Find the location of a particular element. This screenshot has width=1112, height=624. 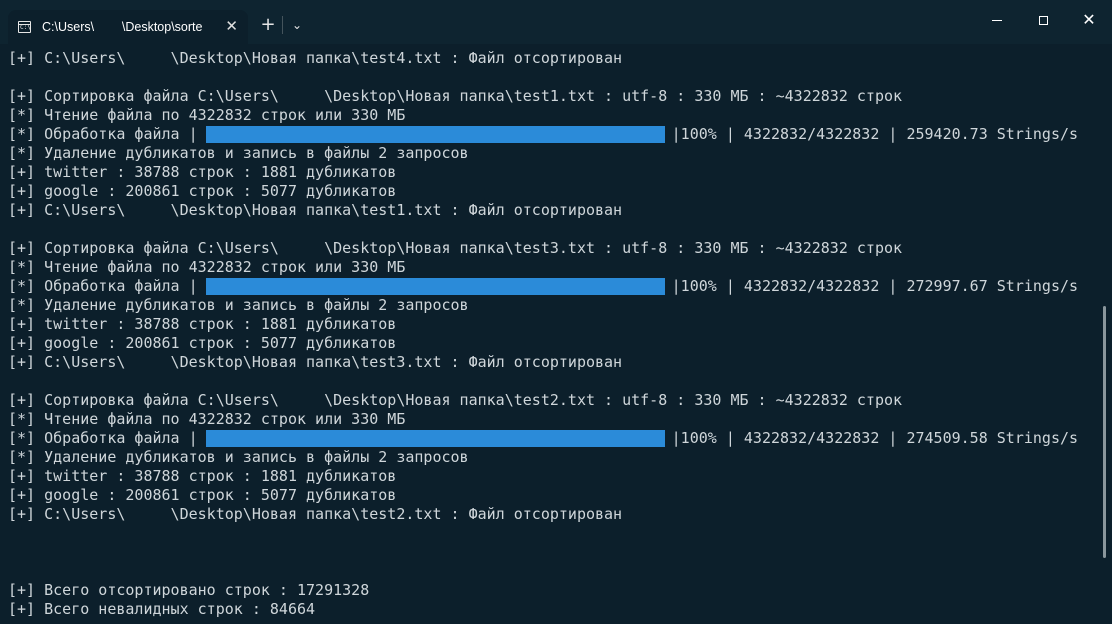

title-bar: C:\ C:\Users\ \Desktop\sorte ✕ + ⌄ is located at coordinates (556, 22).